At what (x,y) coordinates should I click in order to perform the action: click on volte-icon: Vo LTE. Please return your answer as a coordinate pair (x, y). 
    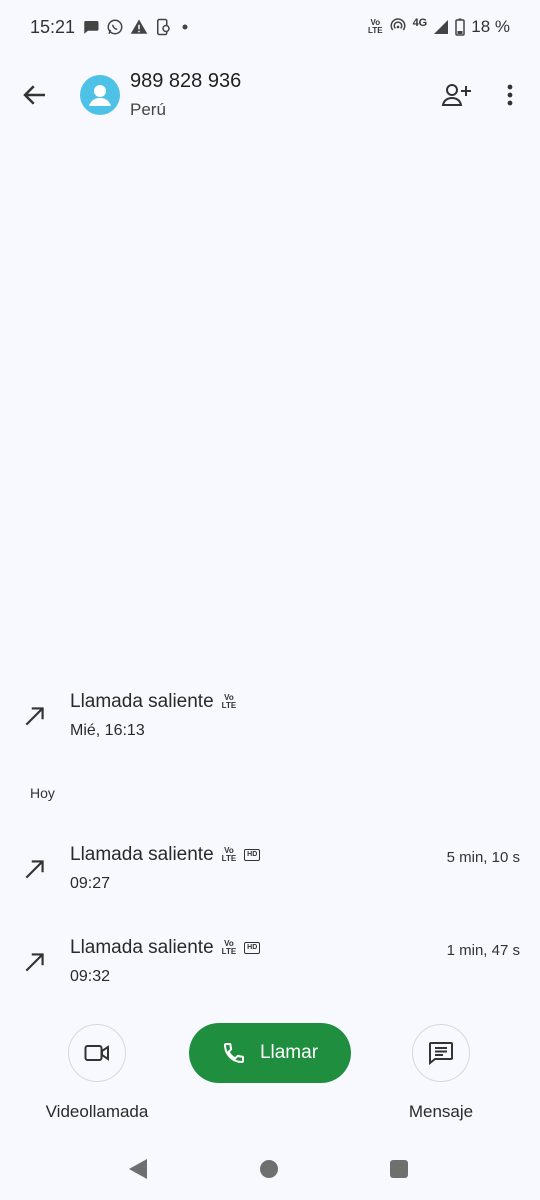
    Looking at the image, I should click on (375, 27).